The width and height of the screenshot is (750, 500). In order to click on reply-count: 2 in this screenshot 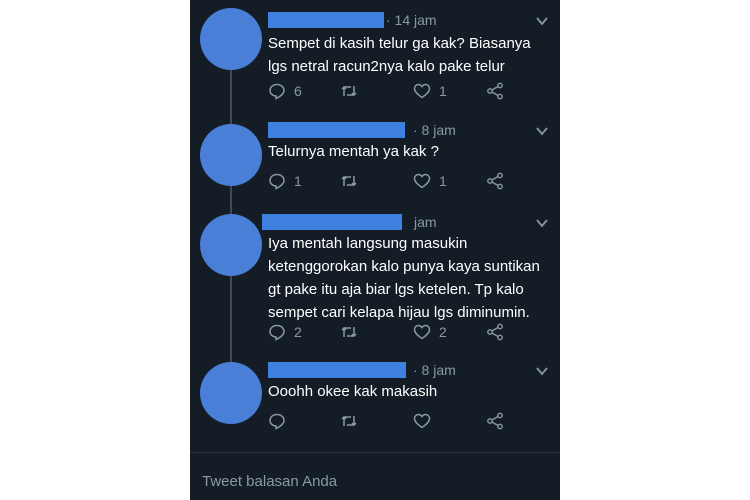, I will do `click(298, 332)`.